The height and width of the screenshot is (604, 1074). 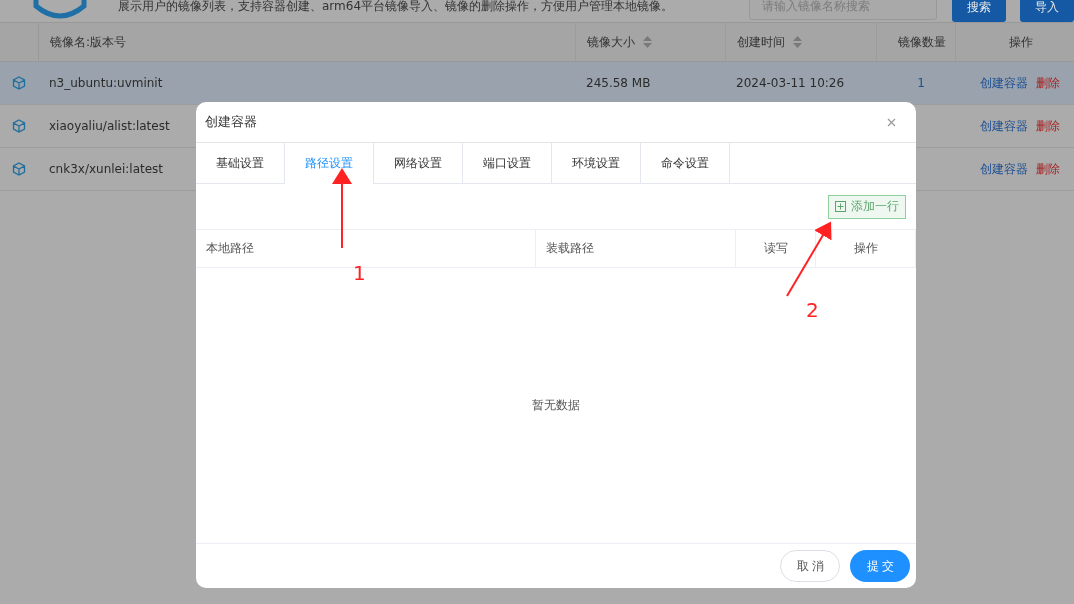 I want to click on column-header: 镜像大小, so click(x=611, y=42).